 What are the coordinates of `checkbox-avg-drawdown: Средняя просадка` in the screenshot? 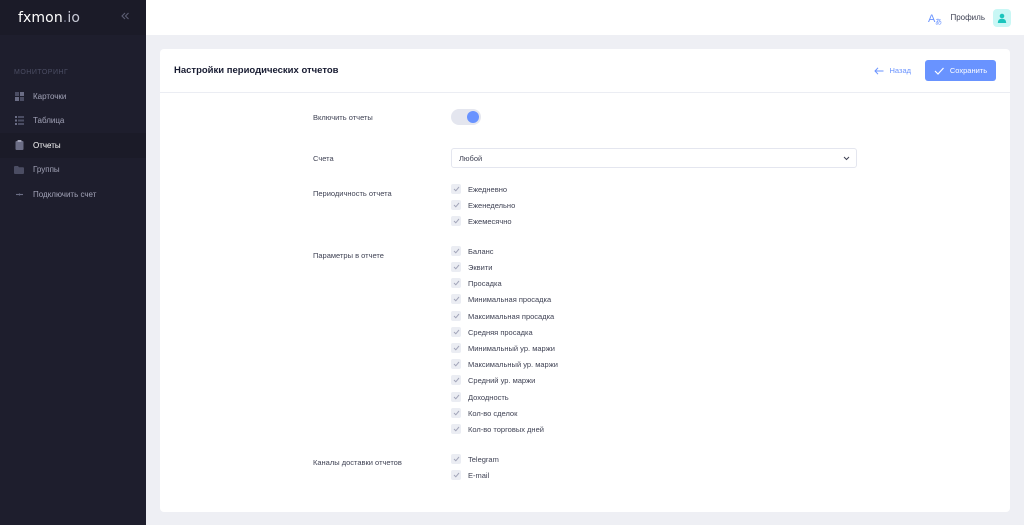 It's located at (492, 332).